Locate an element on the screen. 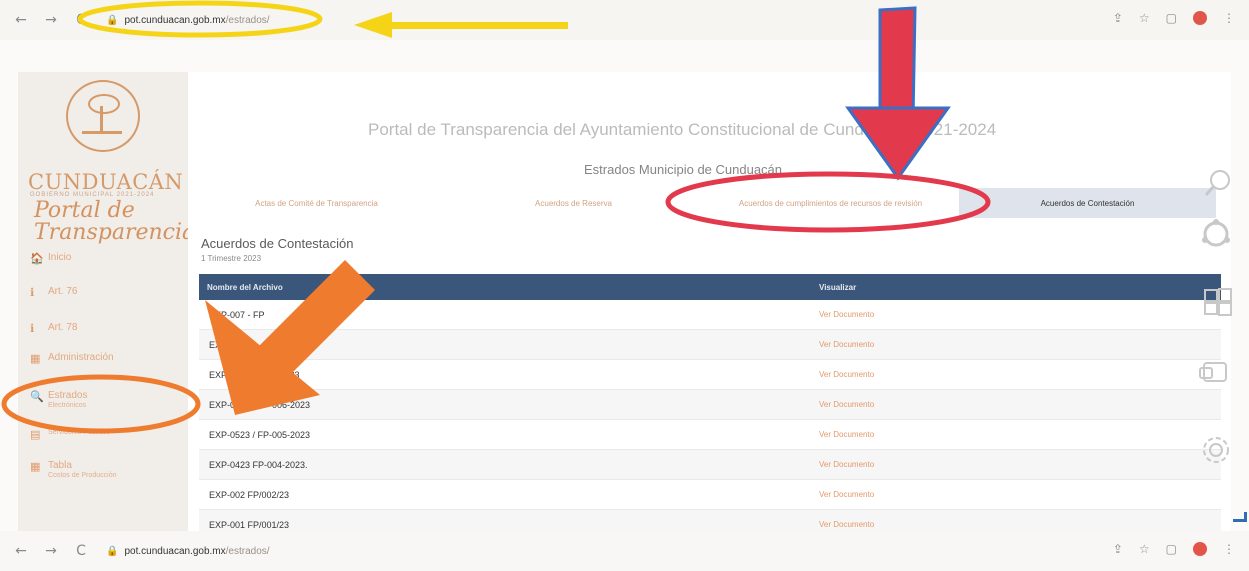  yellow-ring-annotation is located at coordinates (200, 19).